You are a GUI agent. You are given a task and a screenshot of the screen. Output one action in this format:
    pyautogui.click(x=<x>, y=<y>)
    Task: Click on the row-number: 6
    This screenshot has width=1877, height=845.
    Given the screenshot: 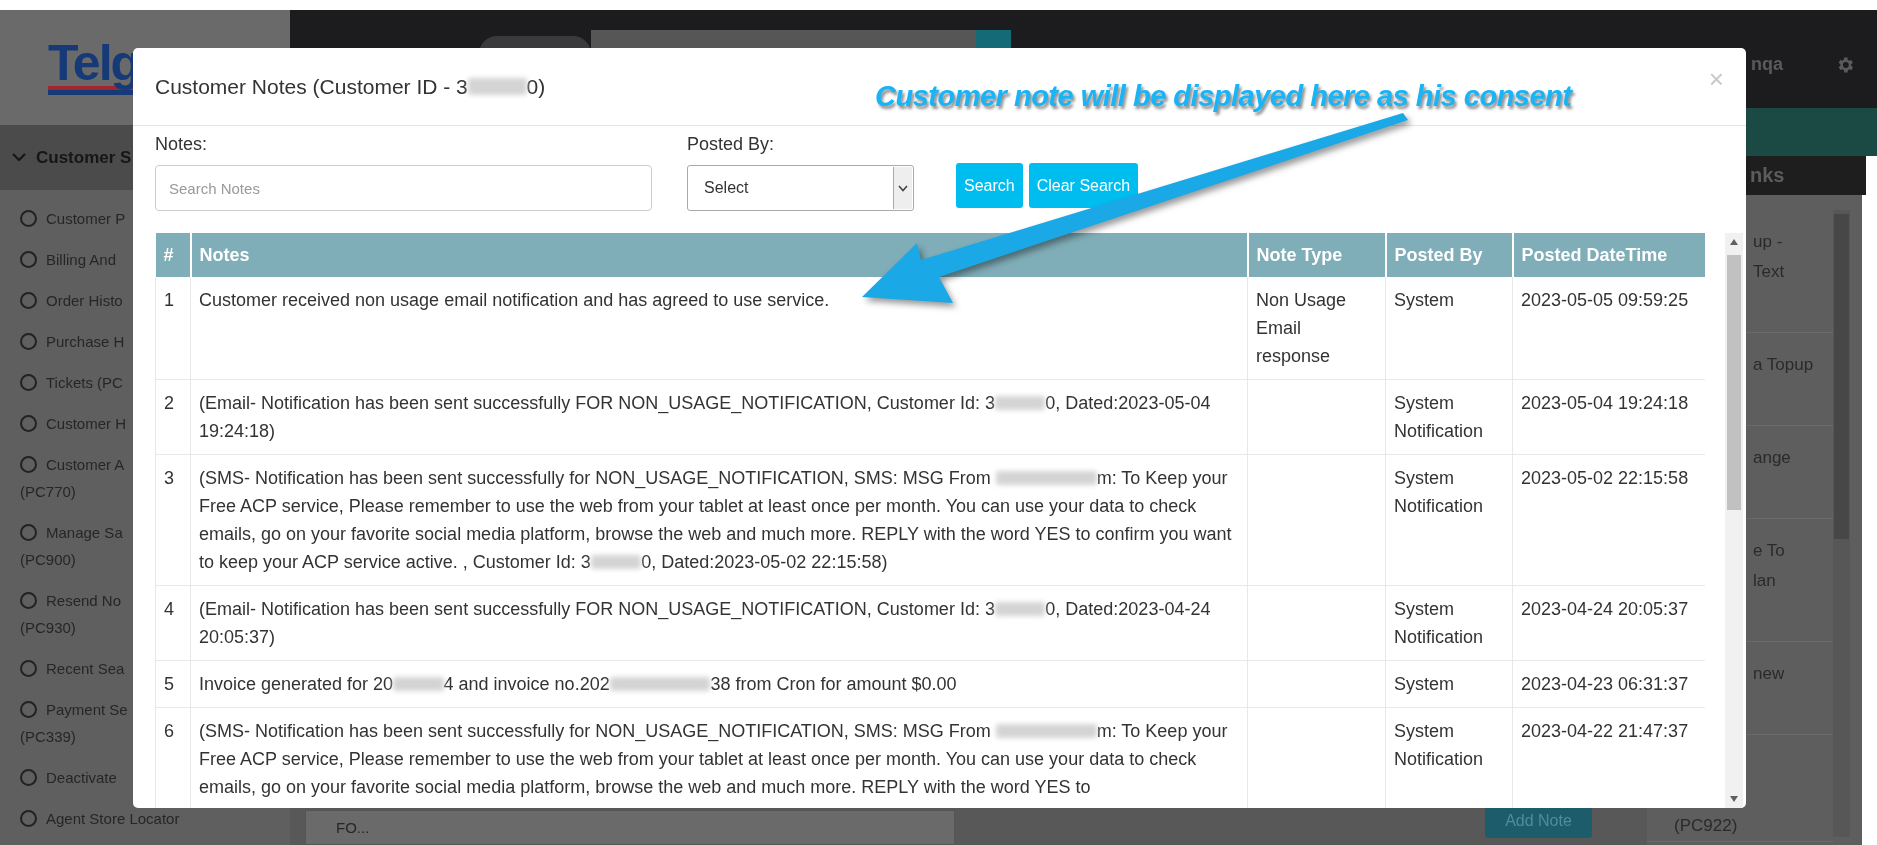 What is the action you would take?
    pyautogui.click(x=169, y=731)
    